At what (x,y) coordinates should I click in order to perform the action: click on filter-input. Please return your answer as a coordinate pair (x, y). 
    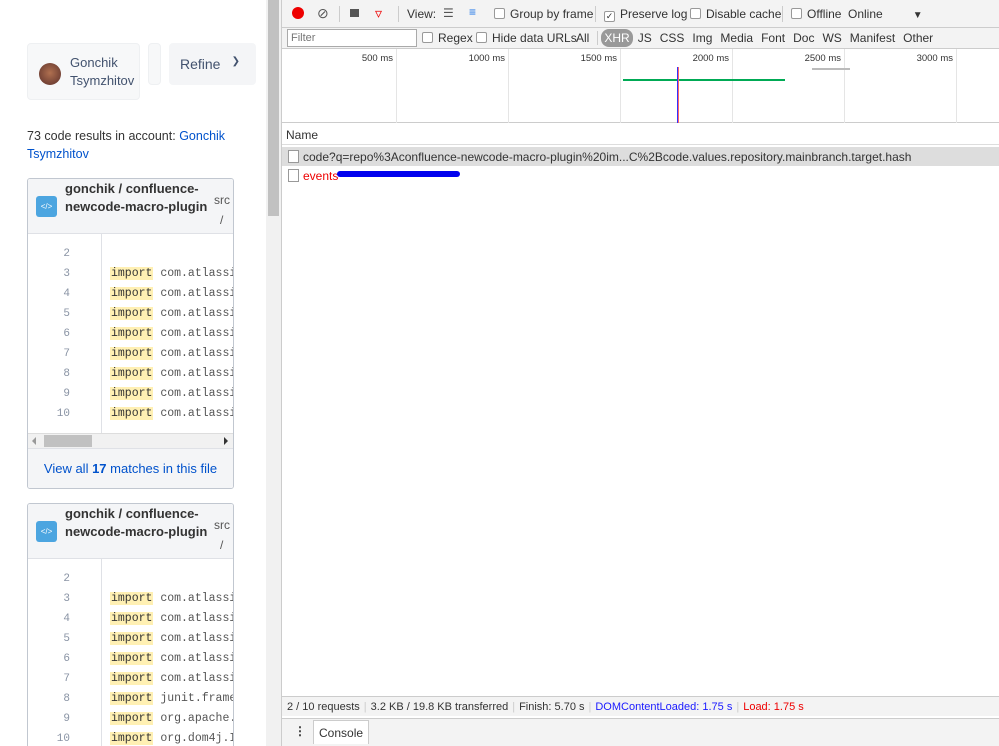
    Looking at the image, I should click on (352, 38).